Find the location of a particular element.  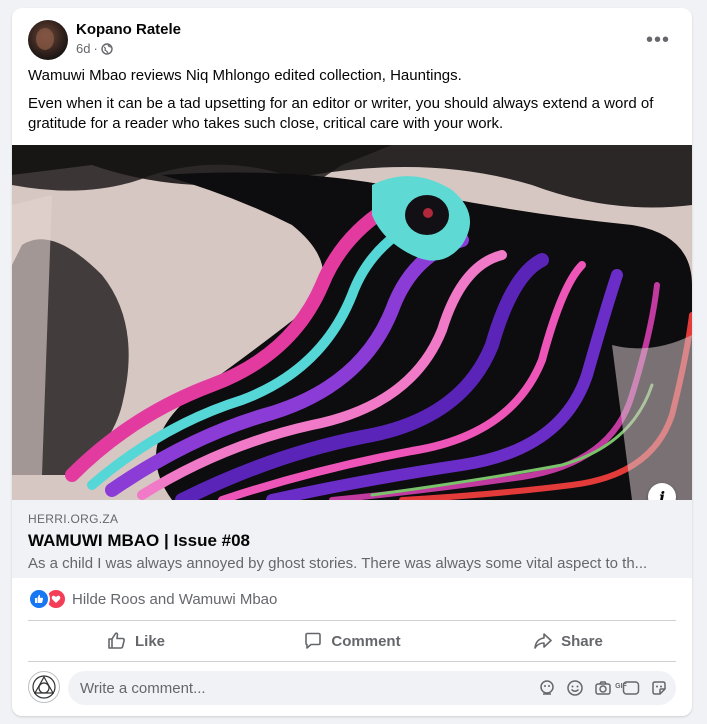

gif-icon is located at coordinates (631, 688).